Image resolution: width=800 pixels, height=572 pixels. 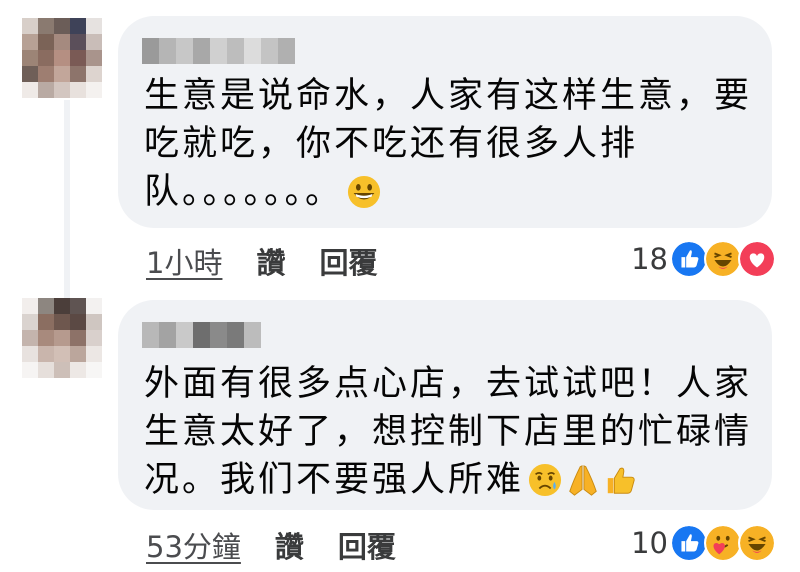 What do you see at coordinates (545, 480) in the screenshot?
I see `sad-relieved-face-emoji-icon` at bounding box center [545, 480].